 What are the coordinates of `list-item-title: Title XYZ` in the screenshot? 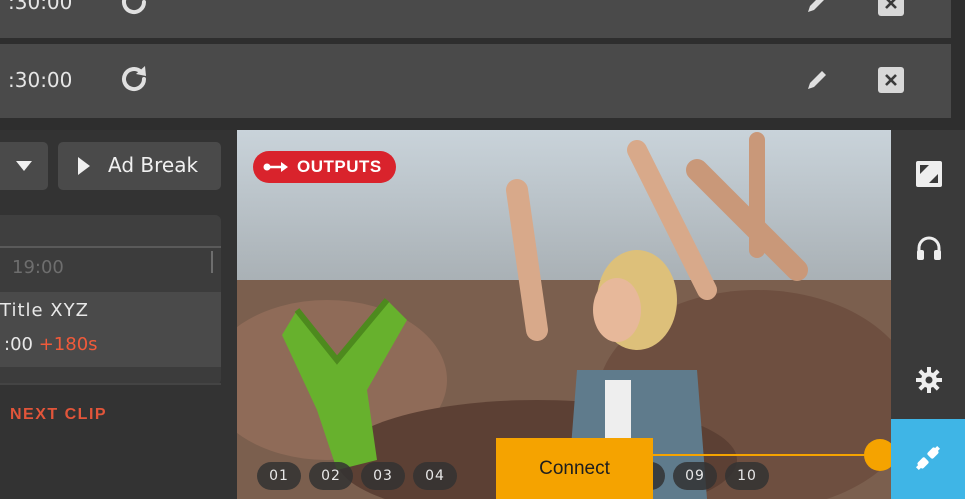 It's located at (44, 310).